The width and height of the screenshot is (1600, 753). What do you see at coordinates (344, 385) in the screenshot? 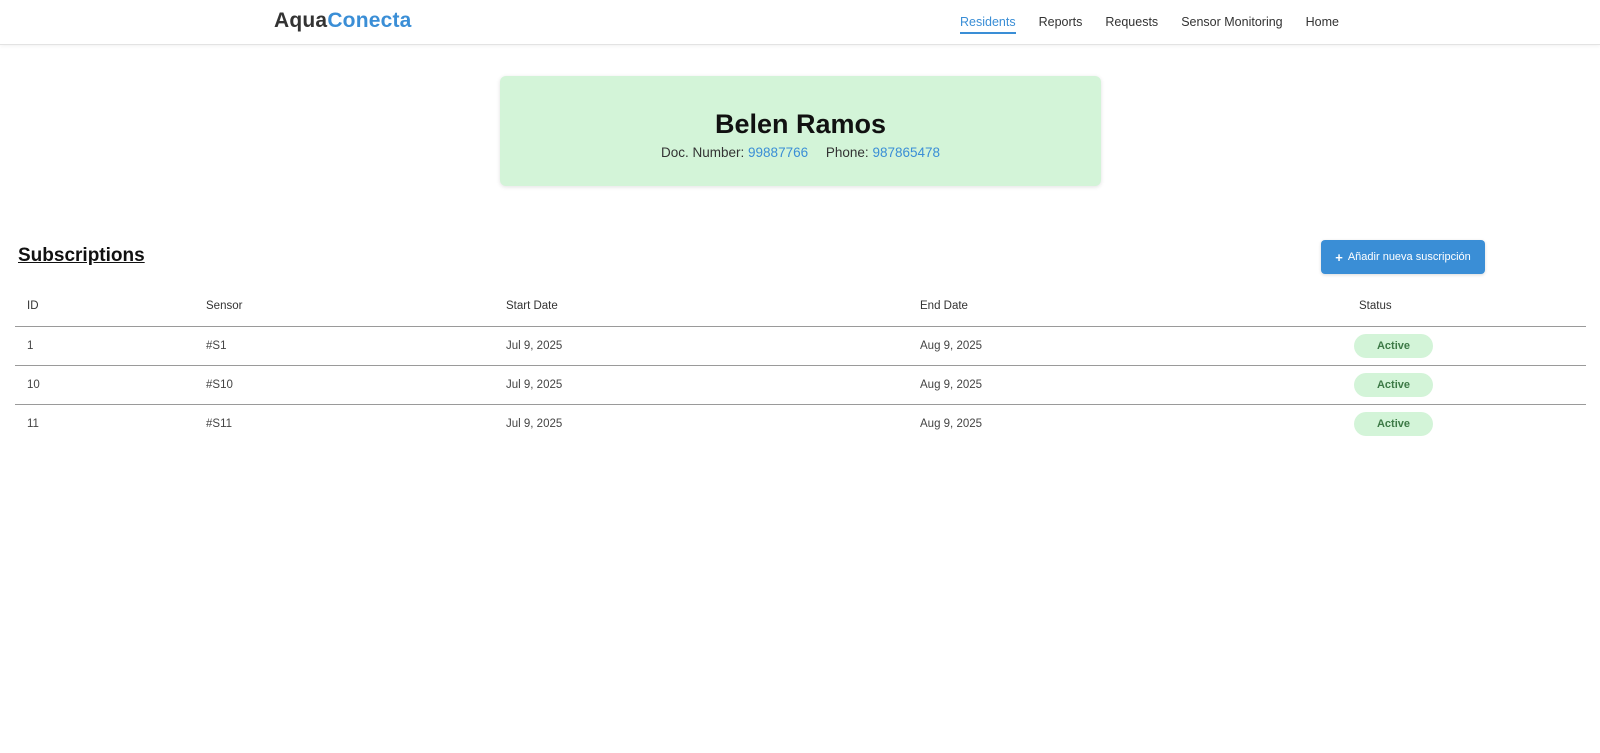
I see `cell-sensor: #S10` at bounding box center [344, 385].